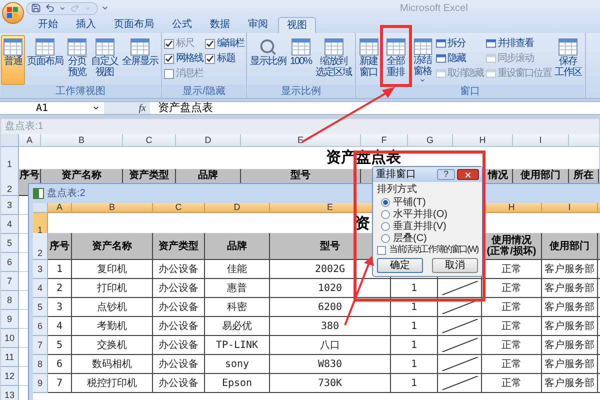 This screenshot has width=600, height=400. I want to click on ribbon-button: 显示比例, so click(268, 60).